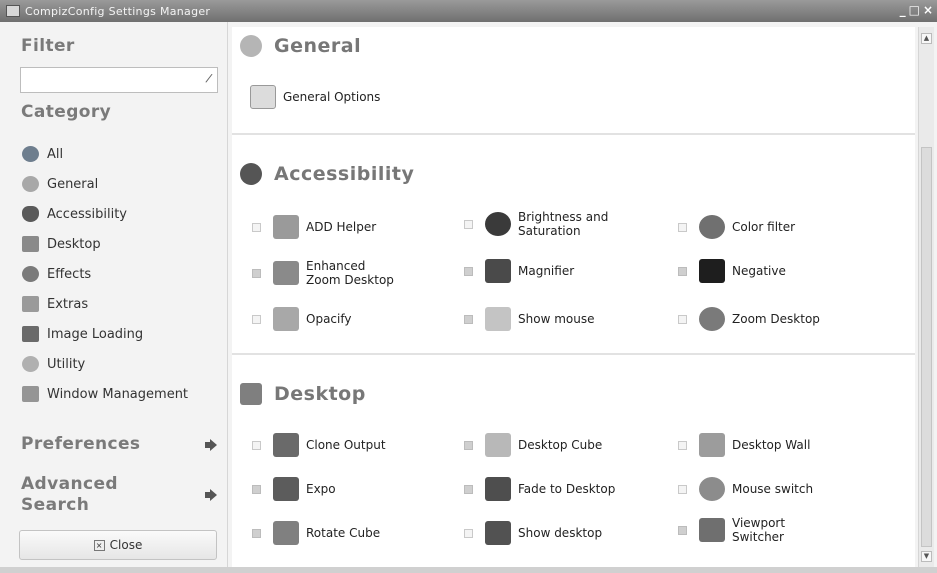 The height and width of the screenshot is (573, 937). Describe the element at coordinates (346, 445) in the screenshot. I see `plugin-label: Clone Output` at that location.